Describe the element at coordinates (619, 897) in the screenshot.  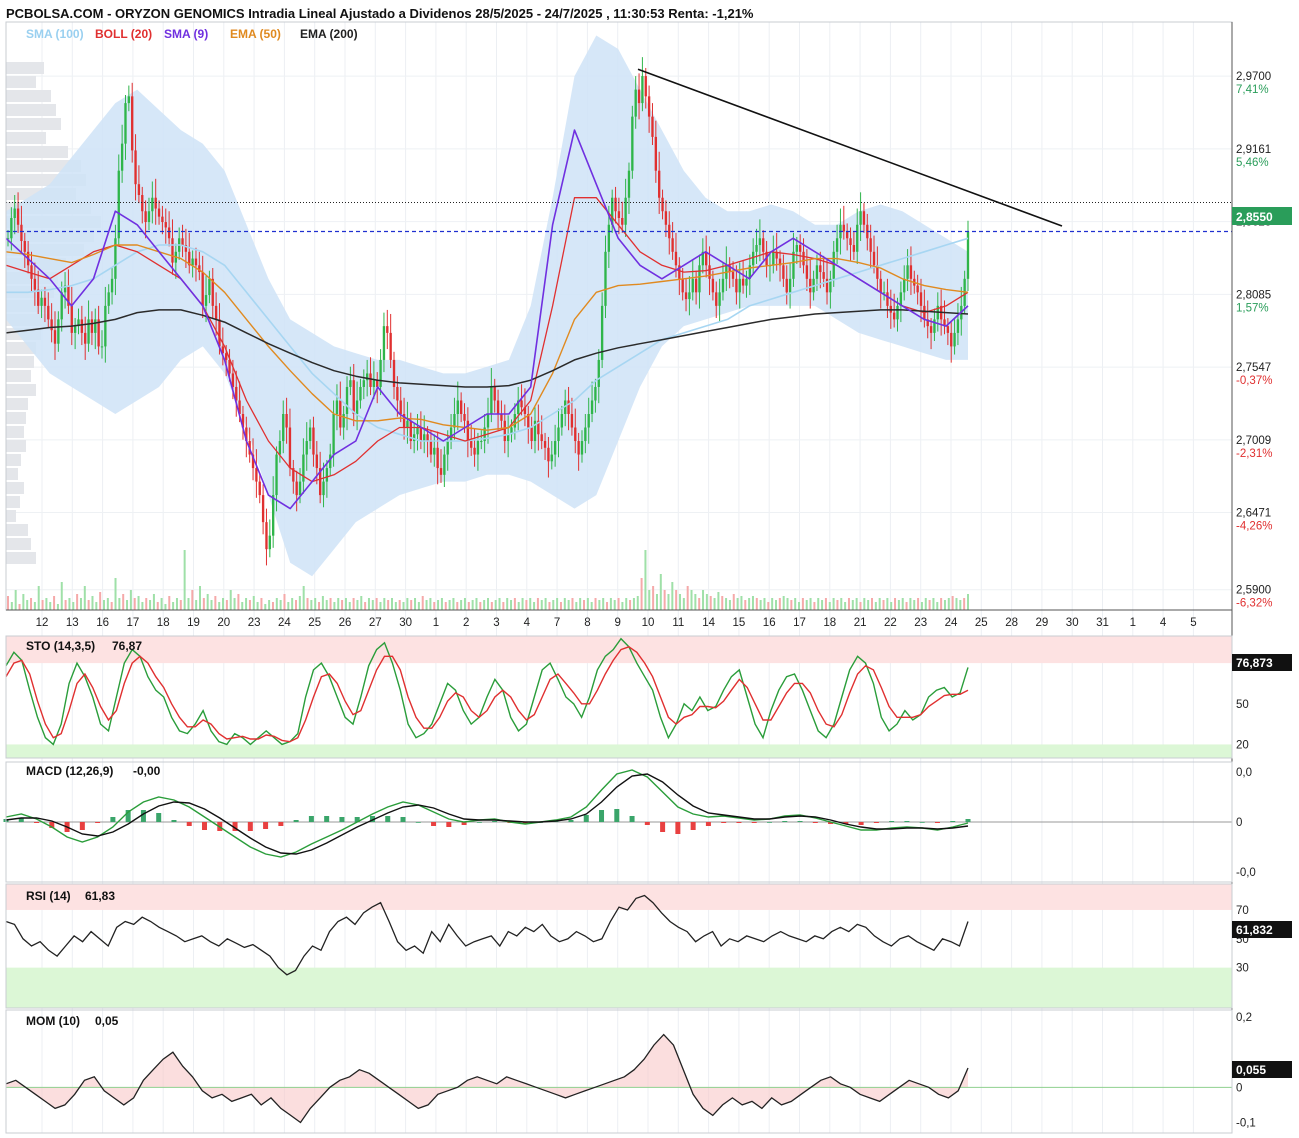
I see `panel-zone` at that location.